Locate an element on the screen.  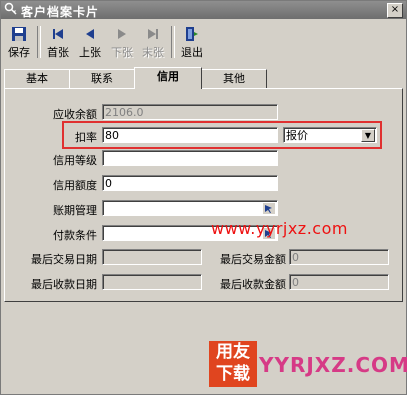
title-bar: 客户档案卡片 × is located at coordinates (203, 10).